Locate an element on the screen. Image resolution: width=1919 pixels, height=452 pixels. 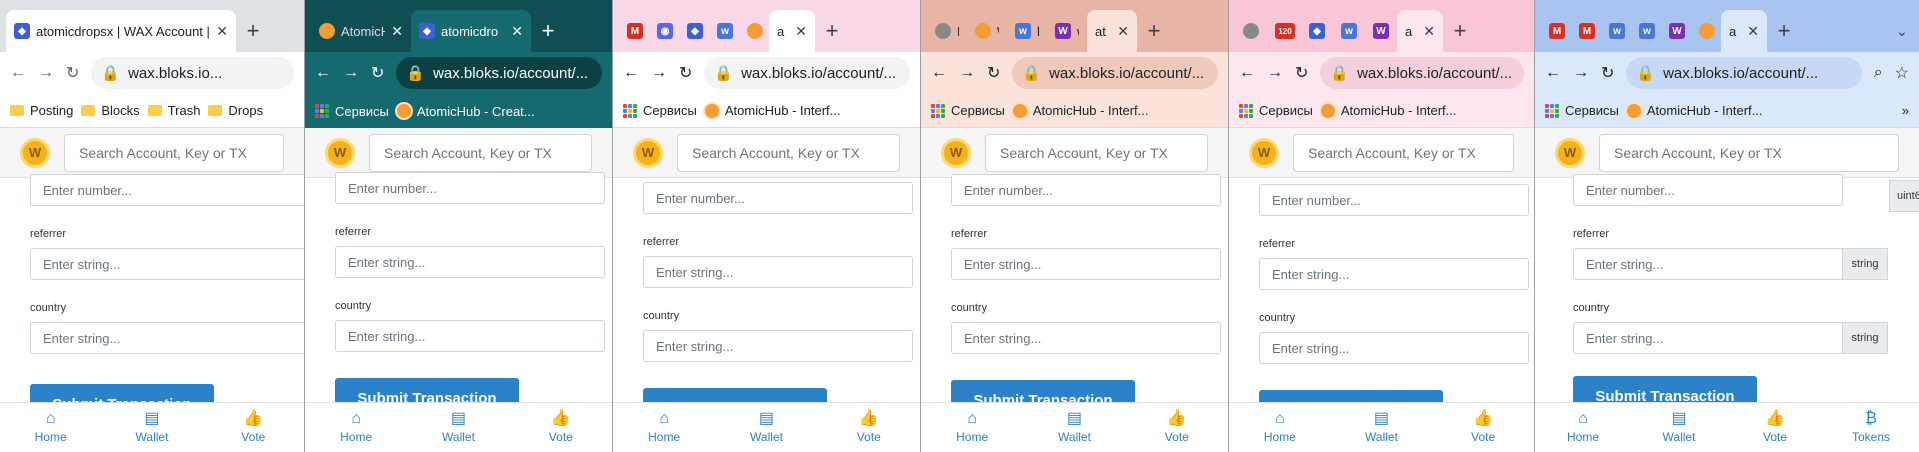
tab-atomichub: AtomicHu ✕ is located at coordinates (361, 31).